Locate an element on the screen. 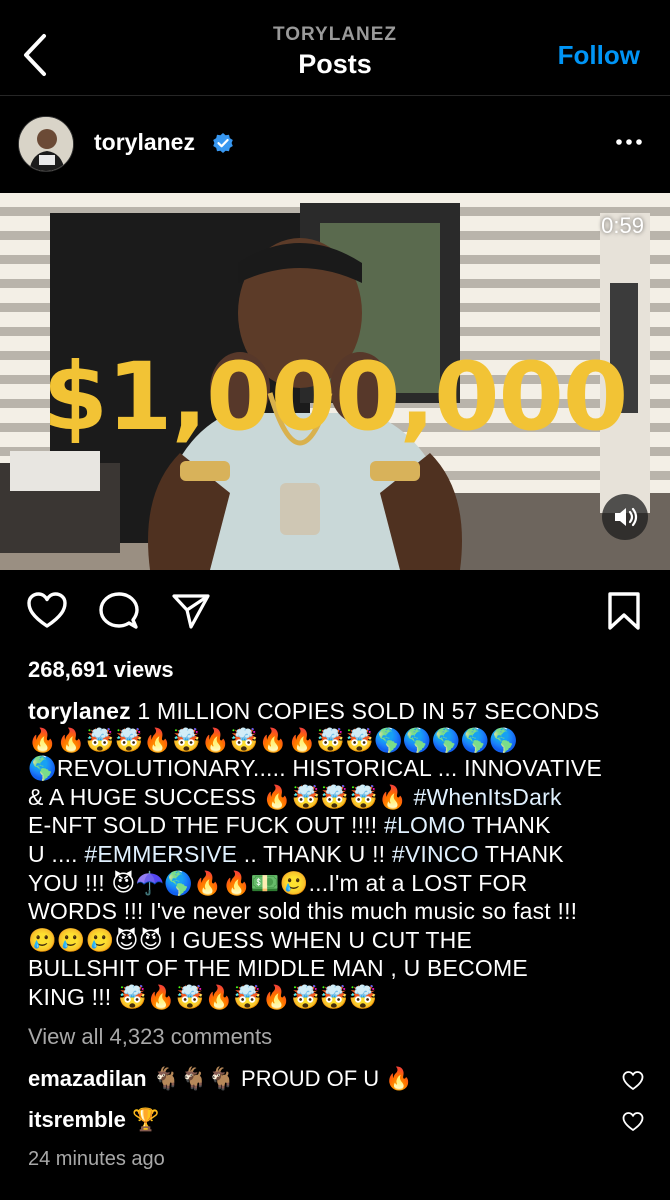 This screenshot has height=1200, width=670. more-horizontal-icon is located at coordinates (629, 142).